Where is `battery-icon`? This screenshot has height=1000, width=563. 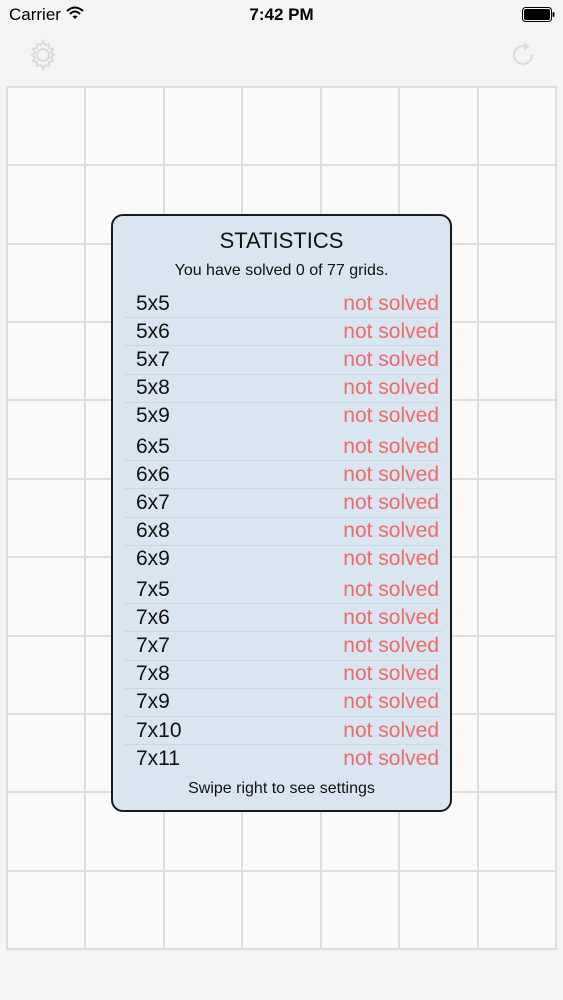
battery-icon is located at coordinates (539, 17).